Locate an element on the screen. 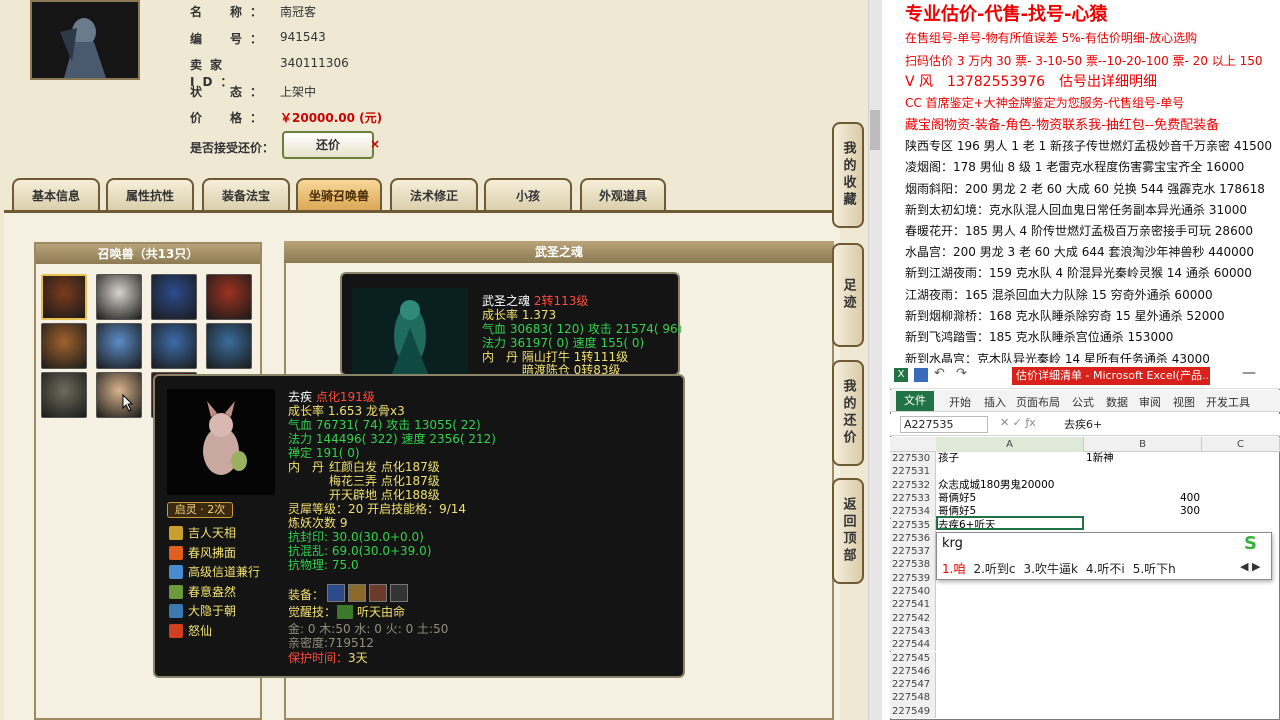  ime-arrows-icon: ◀ ▶ is located at coordinates (1250, 566).